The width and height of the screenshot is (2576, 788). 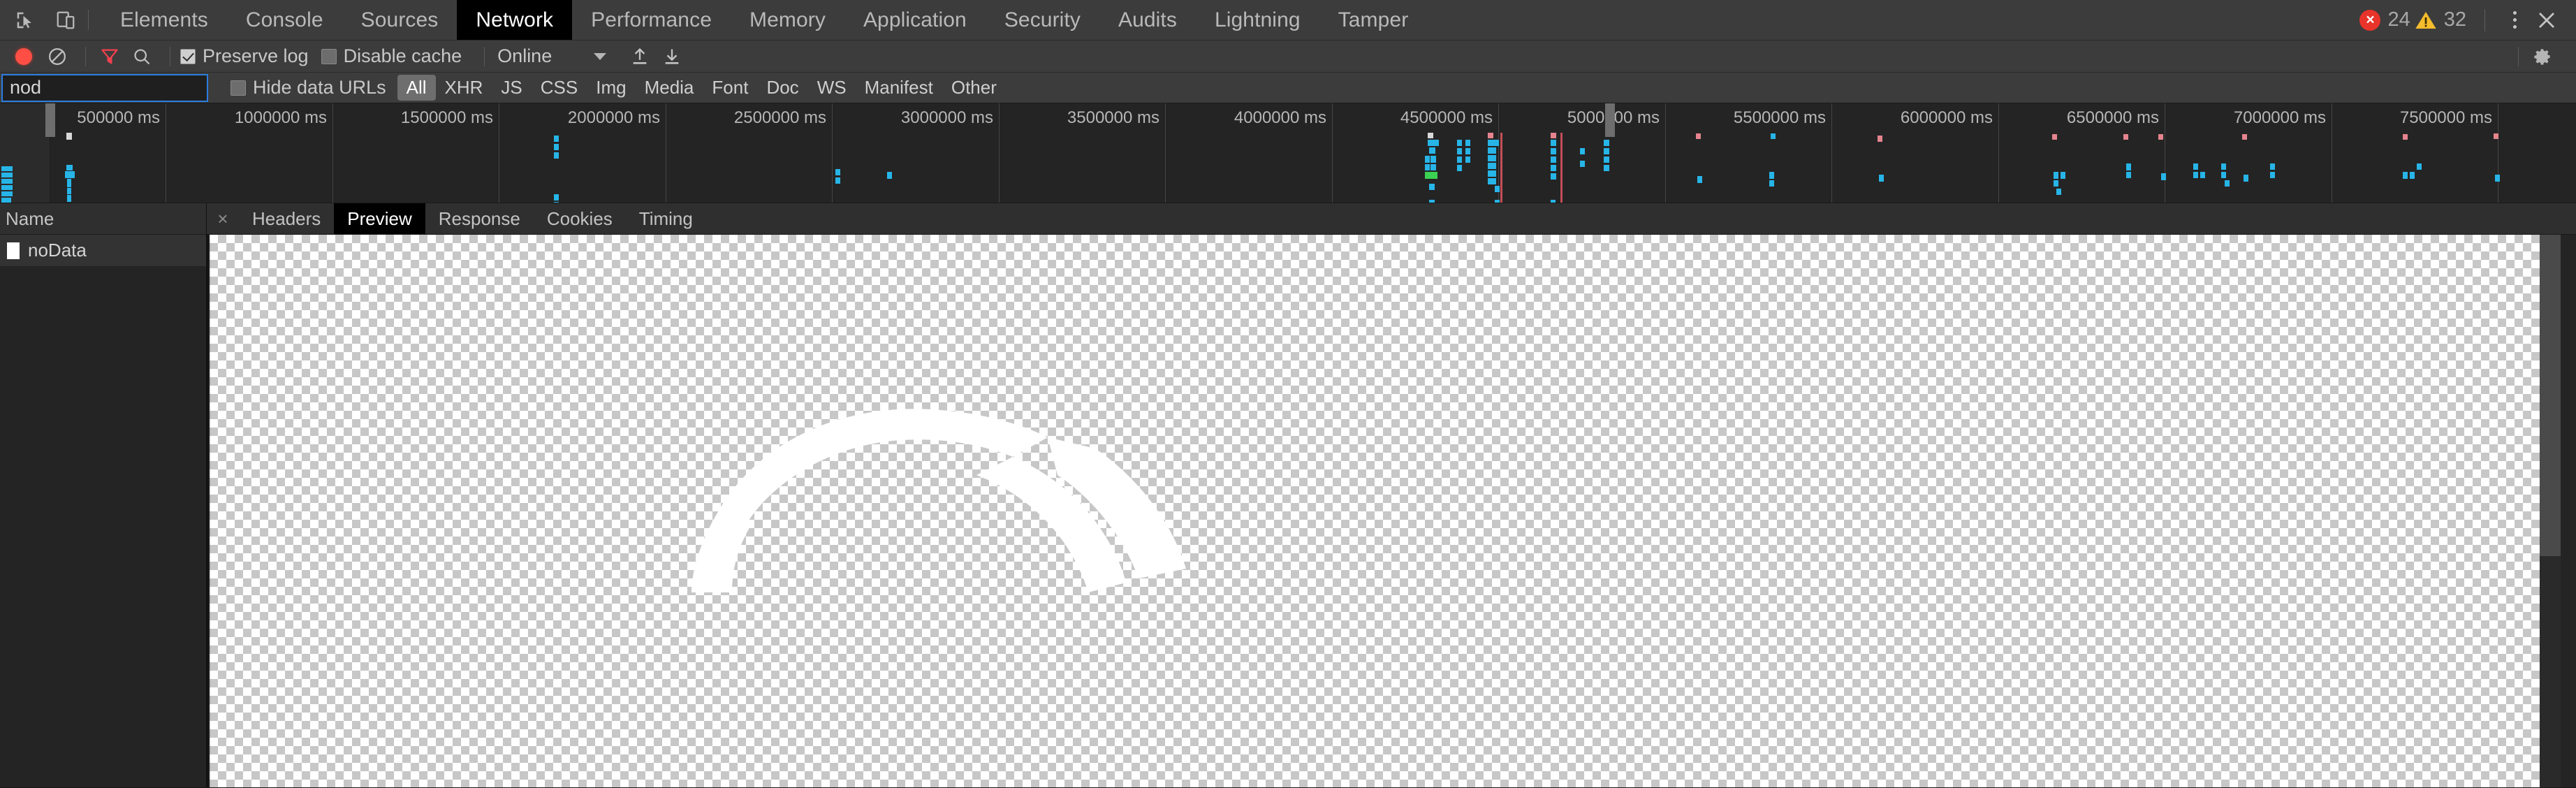 What do you see at coordinates (2546, 20) in the screenshot?
I see `close-devtools-icon` at bounding box center [2546, 20].